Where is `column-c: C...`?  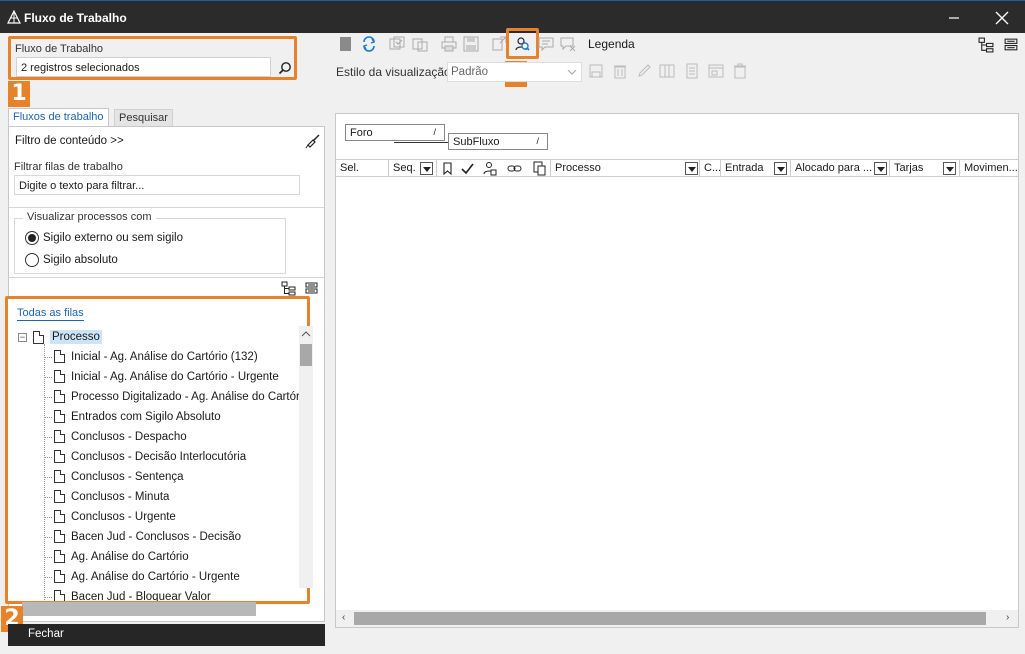
column-c: C... is located at coordinates (710, 168).